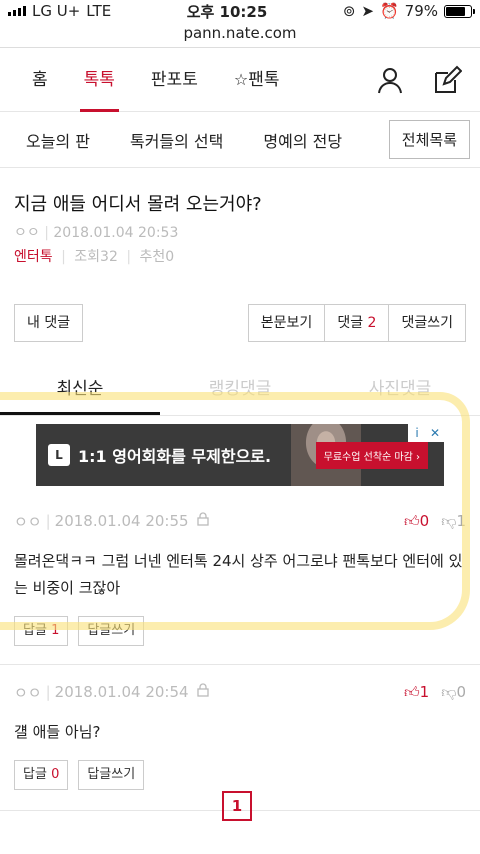  I want to click on my-comments-button: 내 댓글, so click(49, 323).